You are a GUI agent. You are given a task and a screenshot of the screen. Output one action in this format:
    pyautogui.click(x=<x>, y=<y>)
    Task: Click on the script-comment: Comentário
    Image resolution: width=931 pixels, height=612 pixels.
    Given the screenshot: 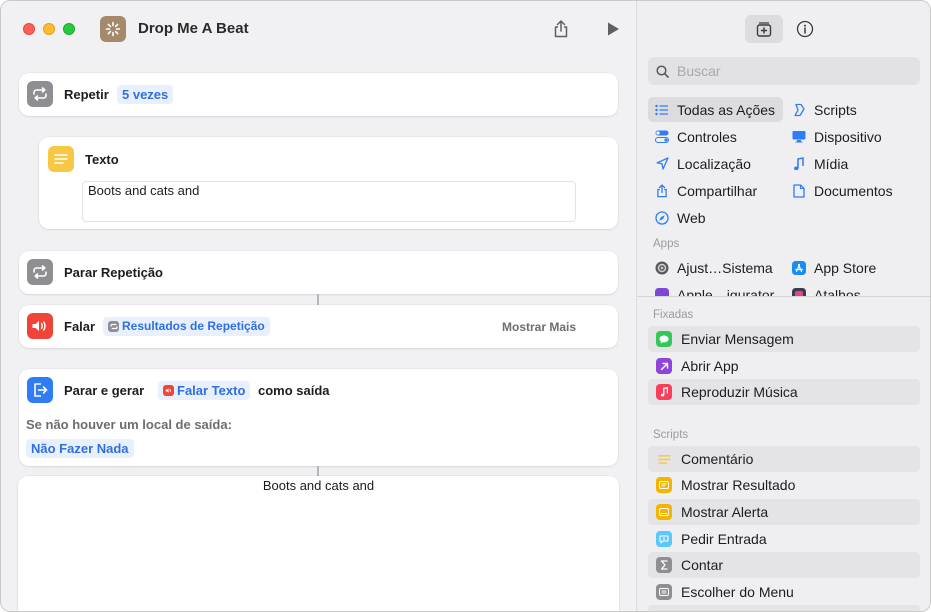 What is the action you would take?
    pyautogui.click(x=784, y=459)
    